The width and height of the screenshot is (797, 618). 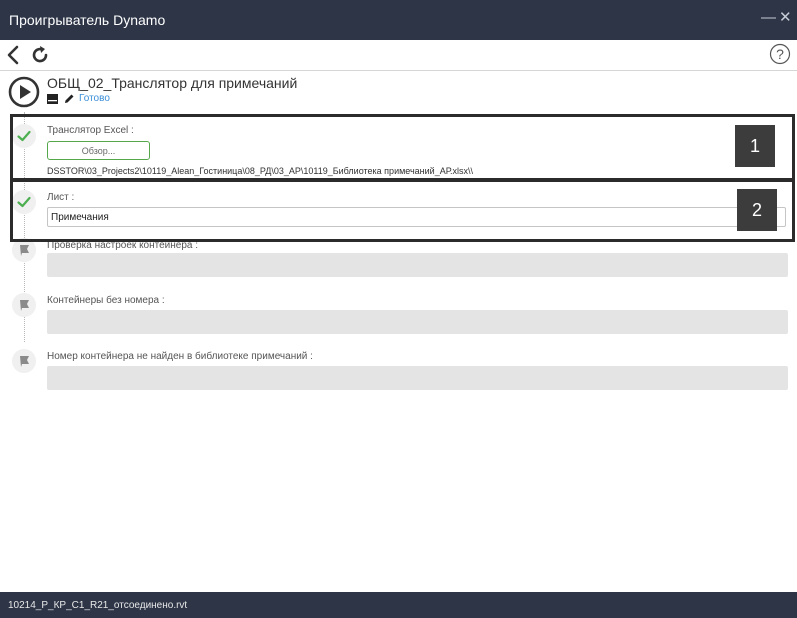 I want to click on window-title: Проигрыватель Dynamo, so click(x=87, y=20).